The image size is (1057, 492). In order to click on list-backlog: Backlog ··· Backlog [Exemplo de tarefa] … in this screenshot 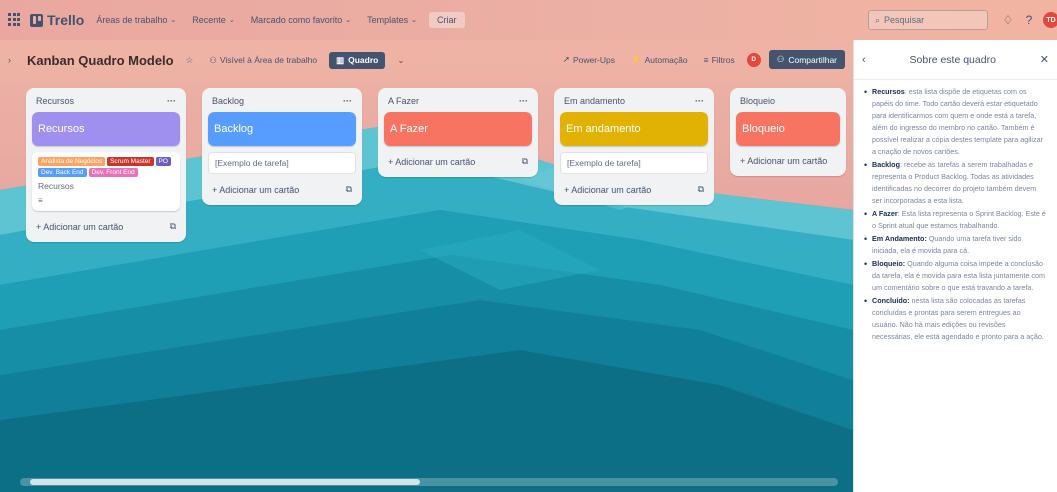, I will do `click(282, 146)`.